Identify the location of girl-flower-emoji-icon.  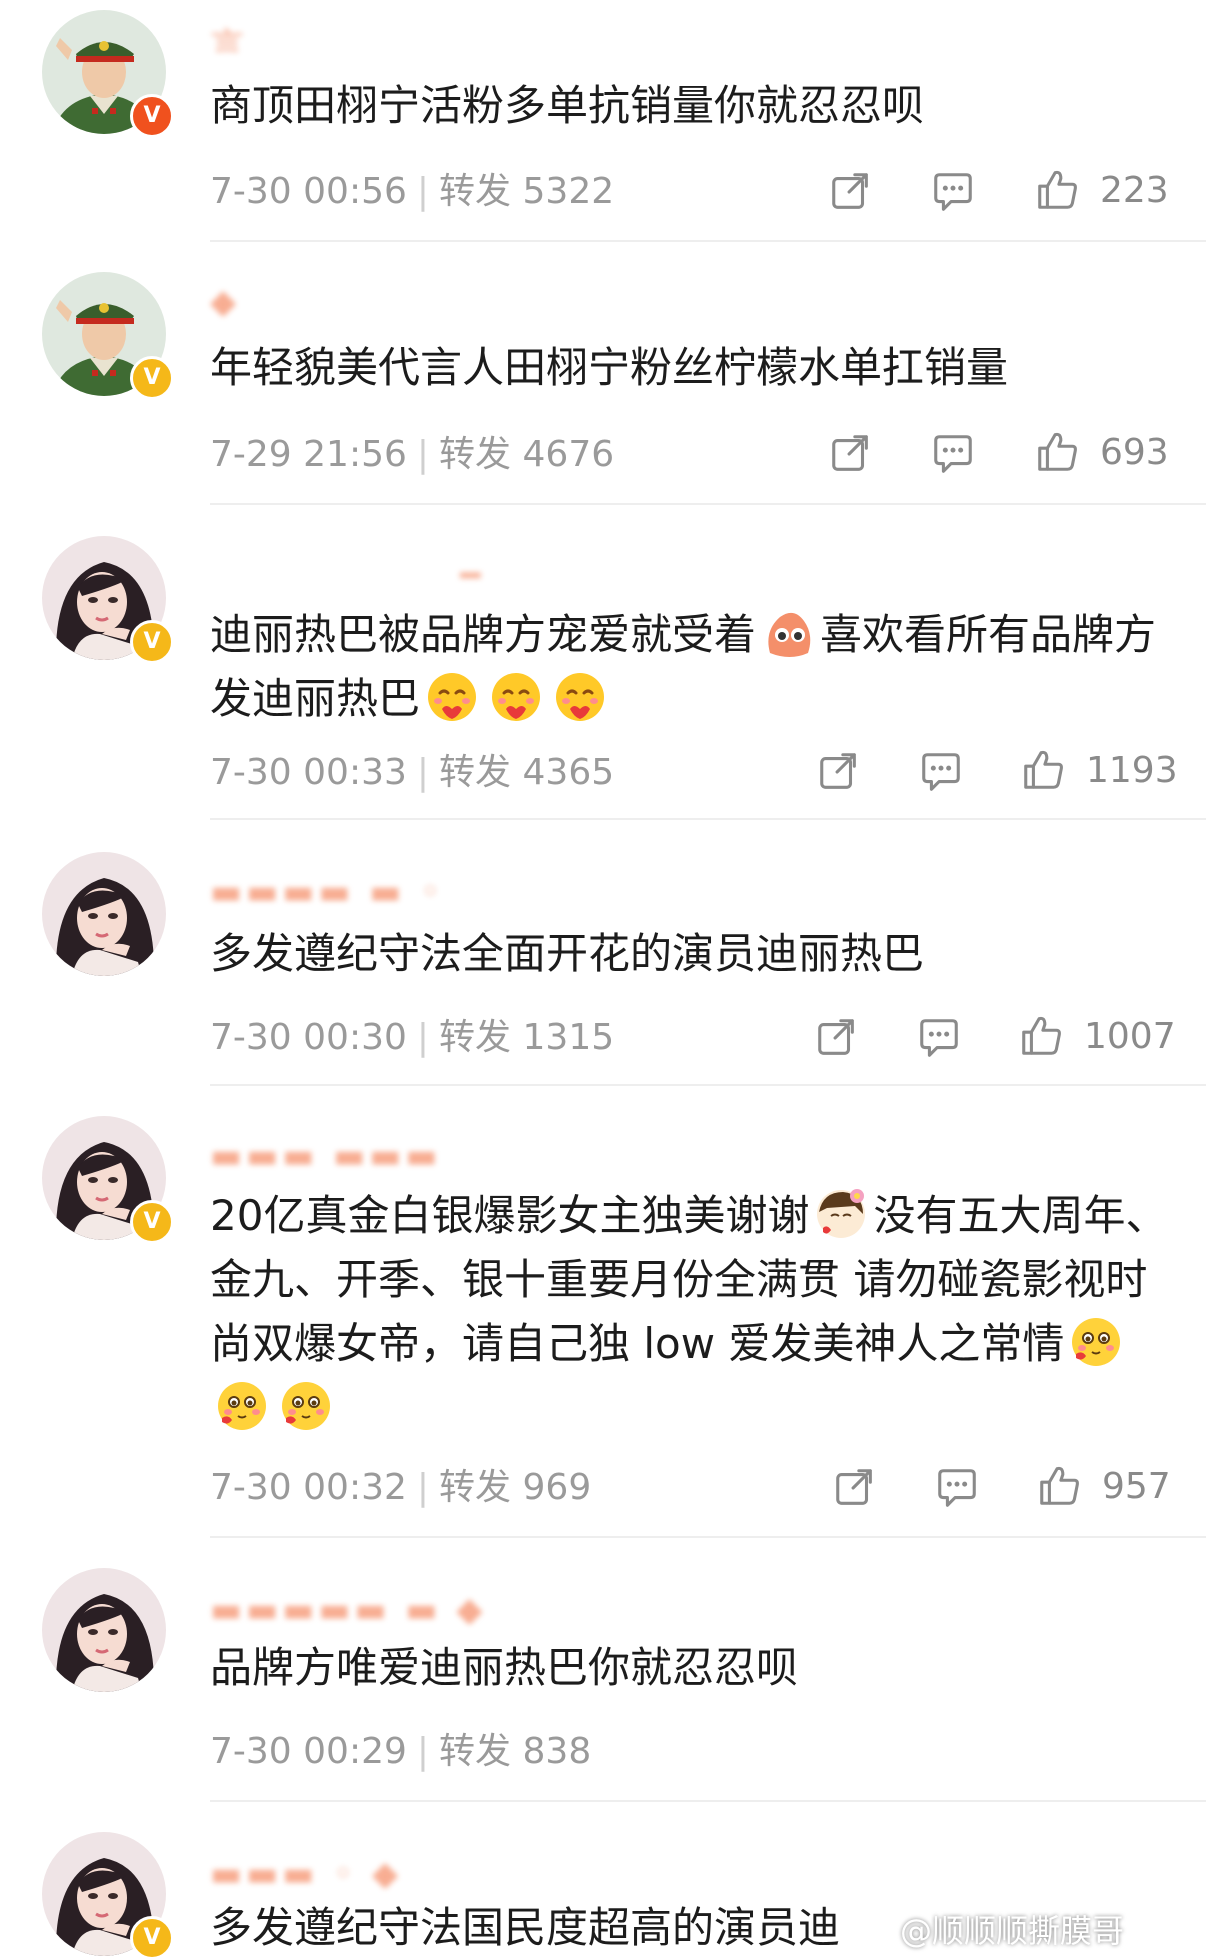
(841, 1214).